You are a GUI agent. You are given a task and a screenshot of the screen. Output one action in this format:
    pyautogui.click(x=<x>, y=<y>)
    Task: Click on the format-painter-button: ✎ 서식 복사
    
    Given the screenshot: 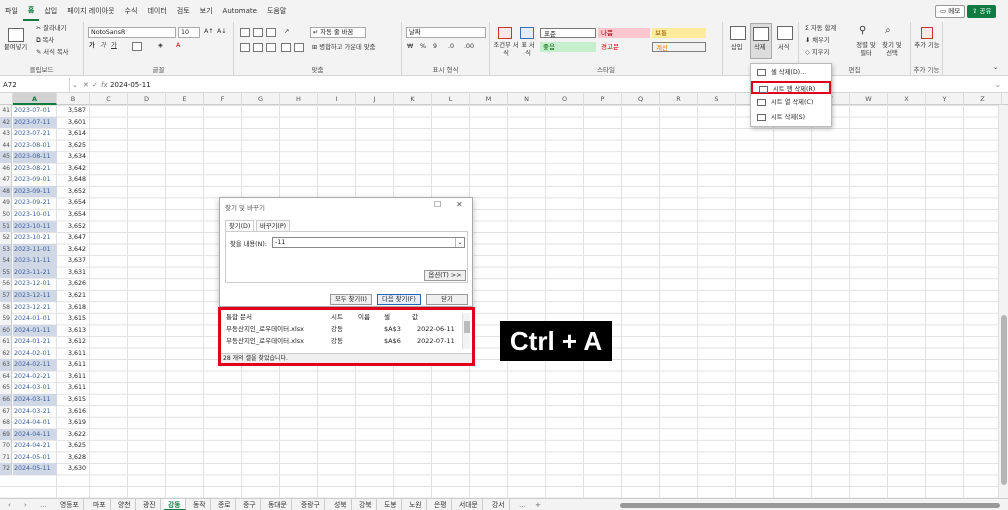 What is the action you would take?
    pyautogui.click(x=52, y=53)
    